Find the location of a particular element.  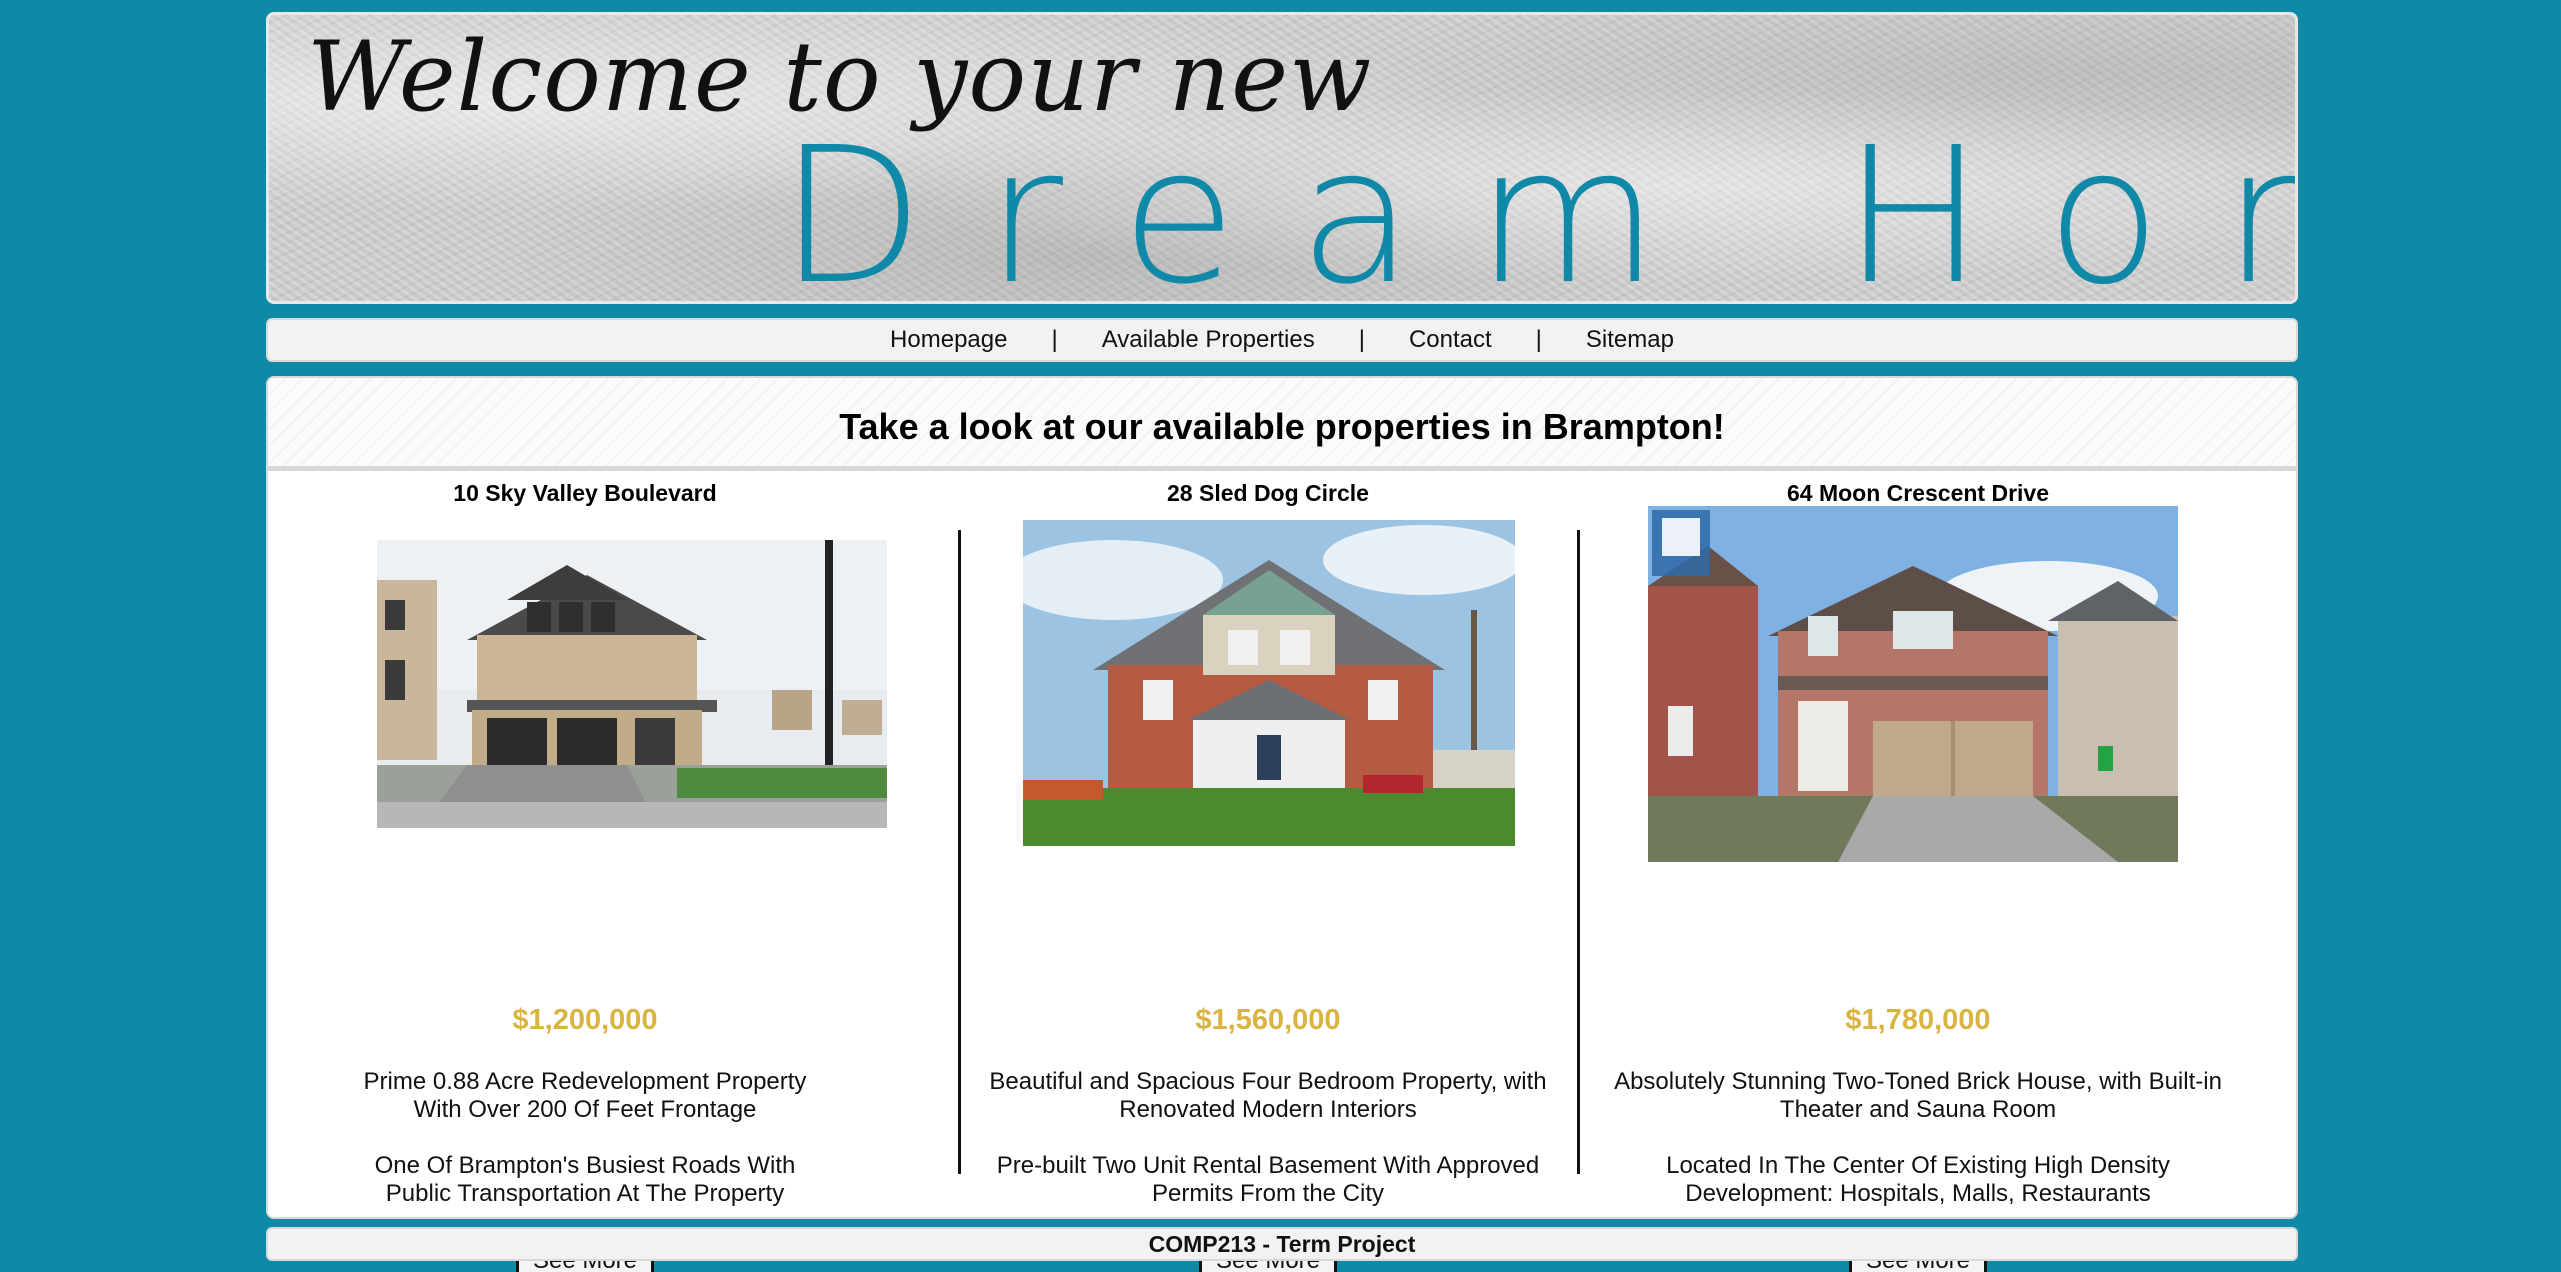

property-price: $1,200,000 is located at coordinates (585, 1020).